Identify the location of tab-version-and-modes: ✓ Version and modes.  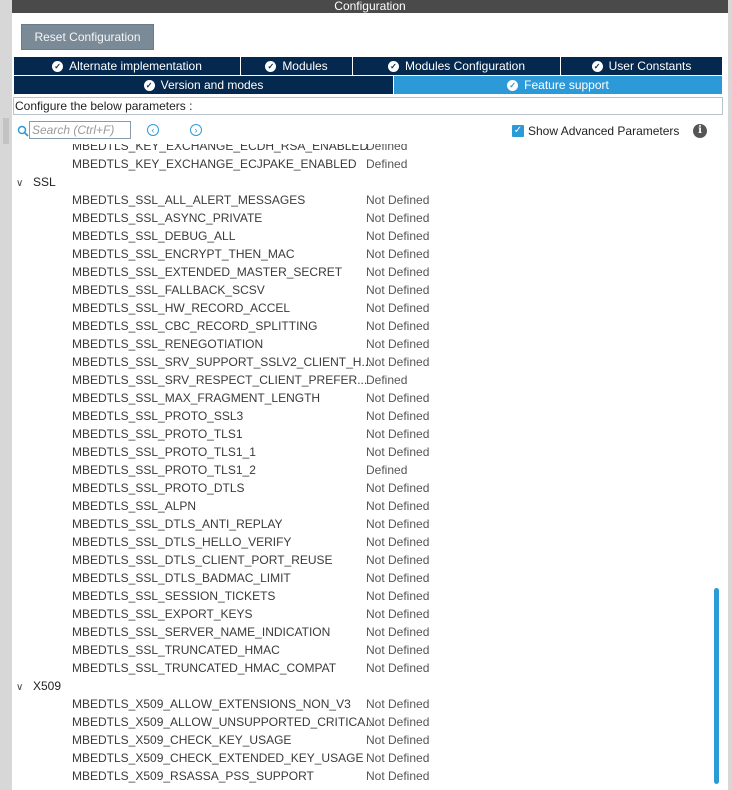
(204, 85).